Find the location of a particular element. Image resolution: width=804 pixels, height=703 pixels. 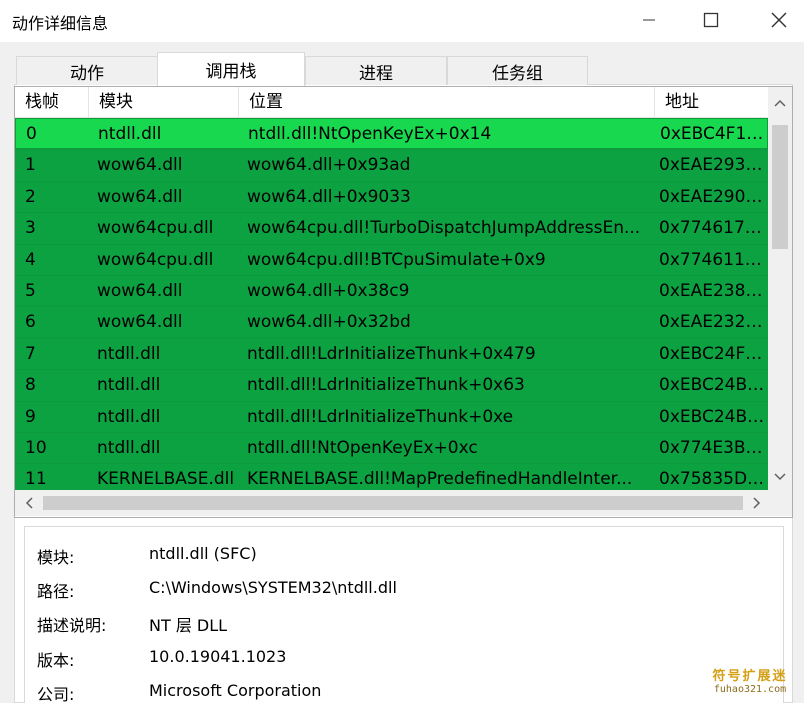

cell-location: ntdll.dll!LdrInitializeThunk+0x63 is located at coordinates (386, 385).